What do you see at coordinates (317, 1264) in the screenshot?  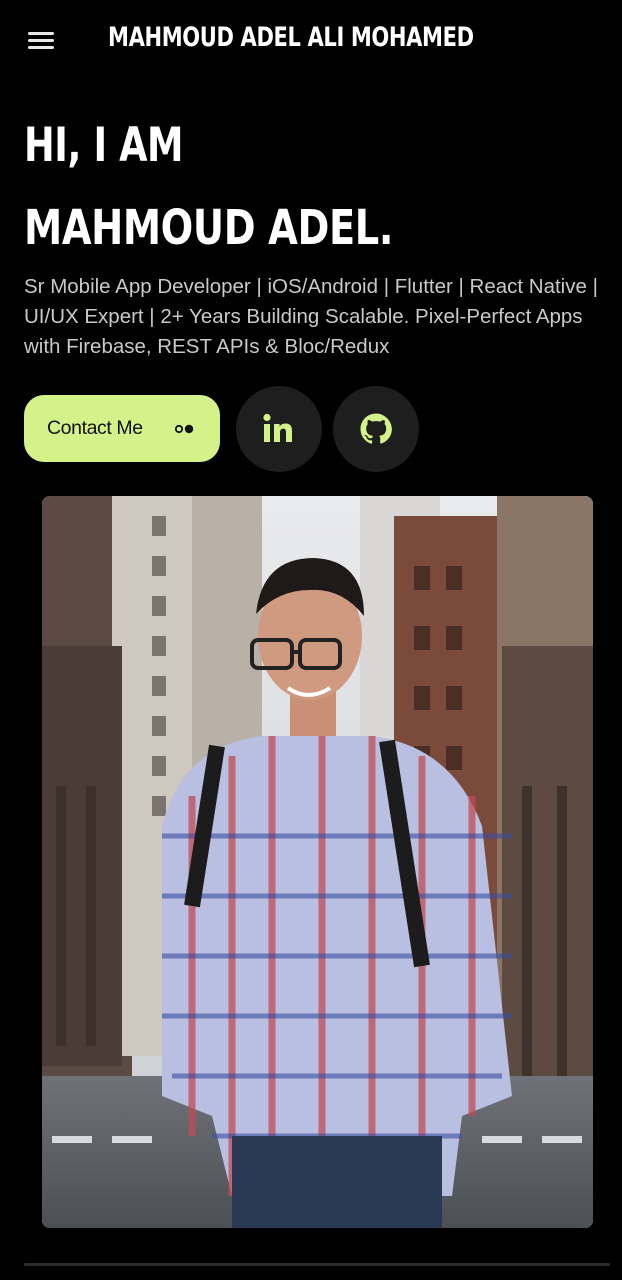 I see `section-divider` at bounding box center [317, 1264].